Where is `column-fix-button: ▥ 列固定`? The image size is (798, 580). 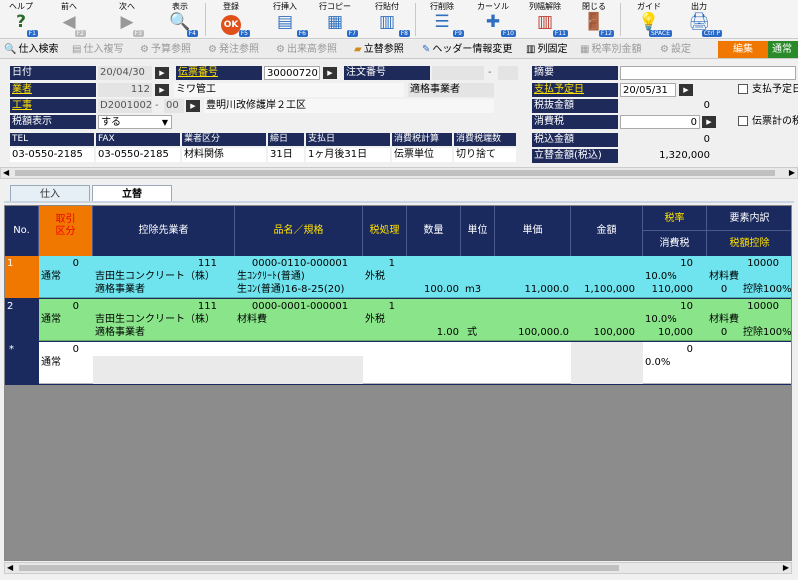
column-fix-button: ▥ 列固定 is located at coordinates (546, 49).